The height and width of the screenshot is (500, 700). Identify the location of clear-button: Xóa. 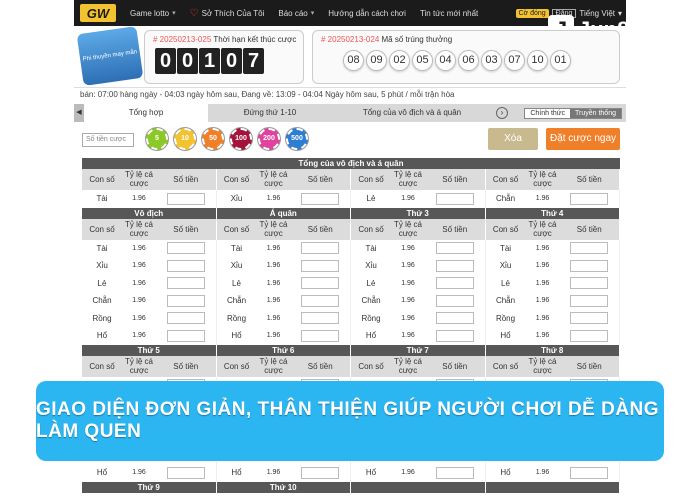
(513, 139).